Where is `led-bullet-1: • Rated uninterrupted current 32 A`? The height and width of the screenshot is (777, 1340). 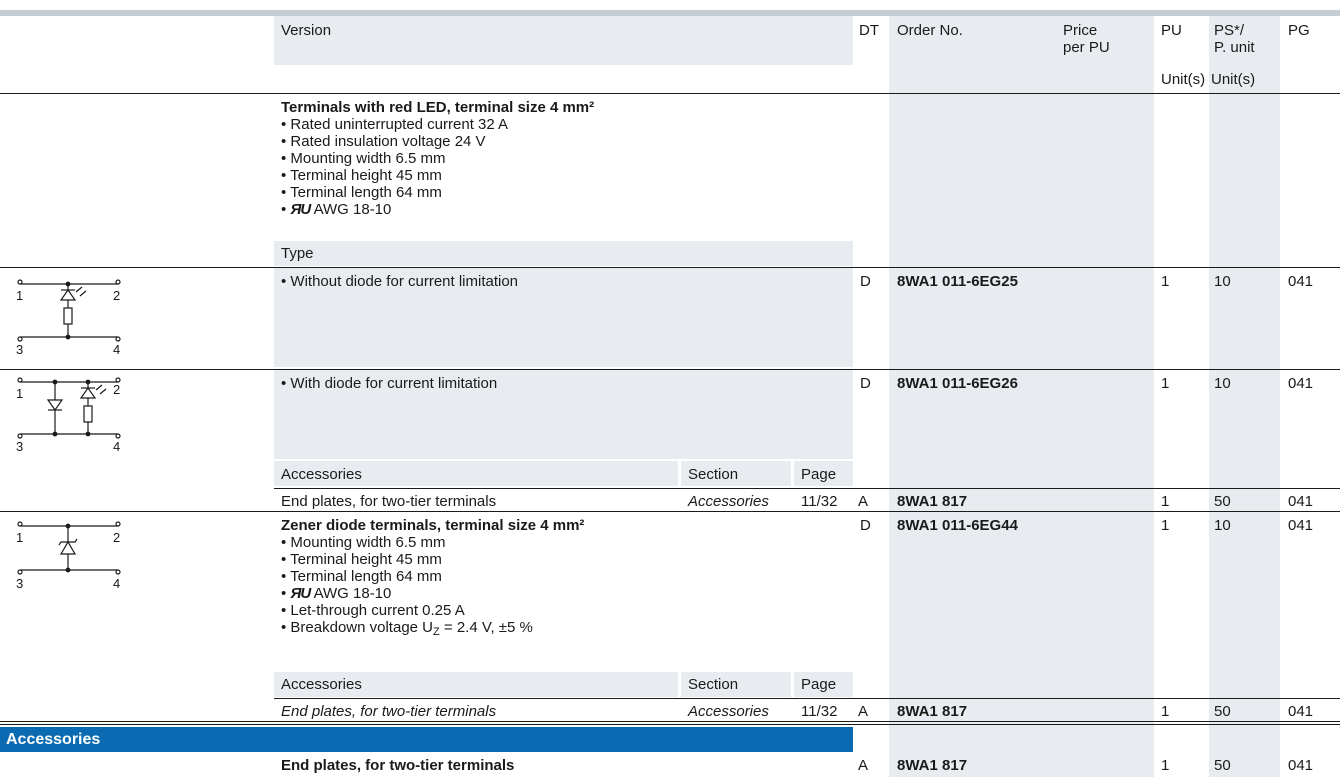
led-bullet-1: • Rated uninterrupted current 32 A is located at coordinates (395, 124).